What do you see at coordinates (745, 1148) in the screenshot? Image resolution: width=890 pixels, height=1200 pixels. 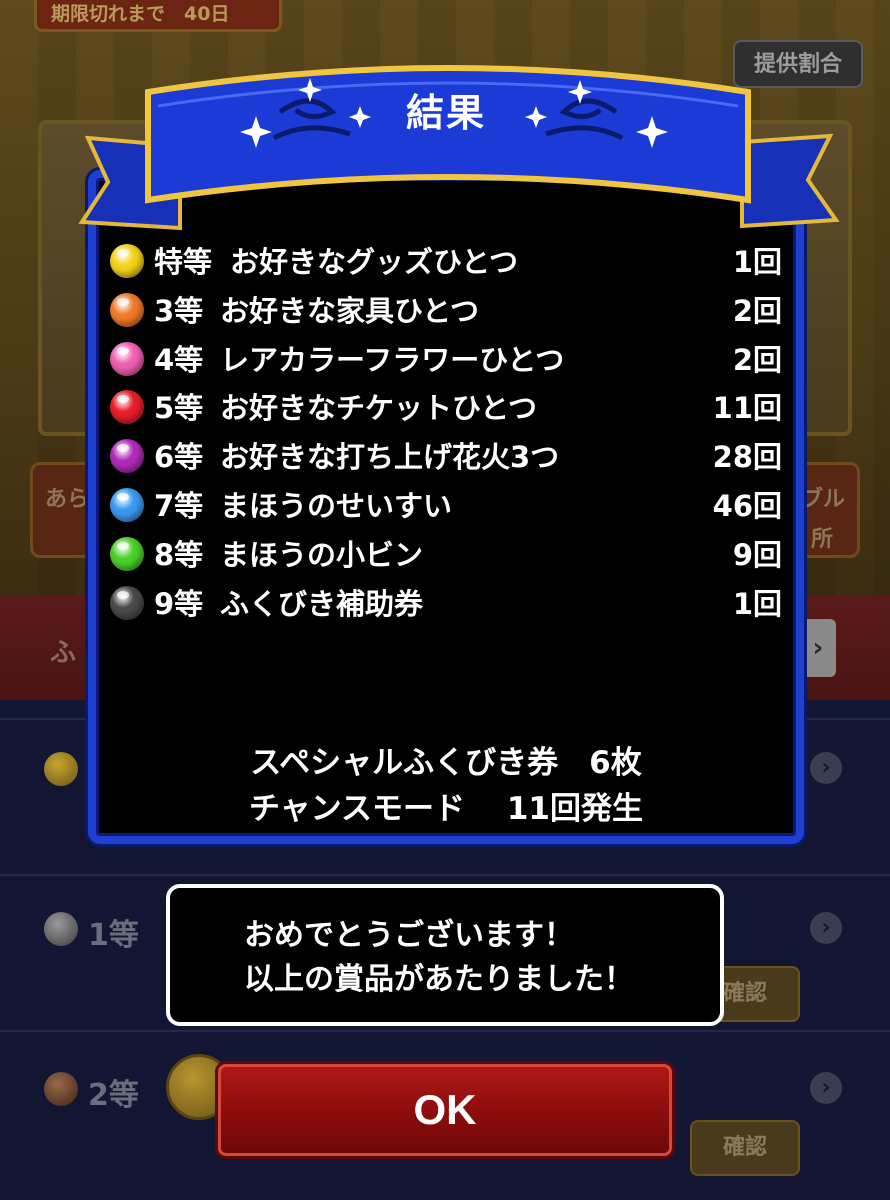 I see `confirm-button: 確認` at bounding box center [745, 1148].